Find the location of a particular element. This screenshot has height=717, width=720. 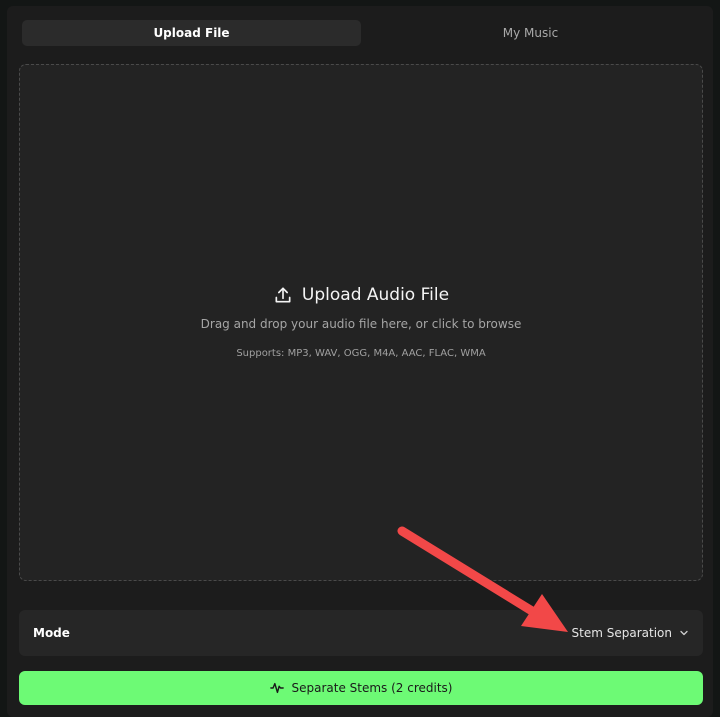

waveform-icon is located at coordinates (276, 688).